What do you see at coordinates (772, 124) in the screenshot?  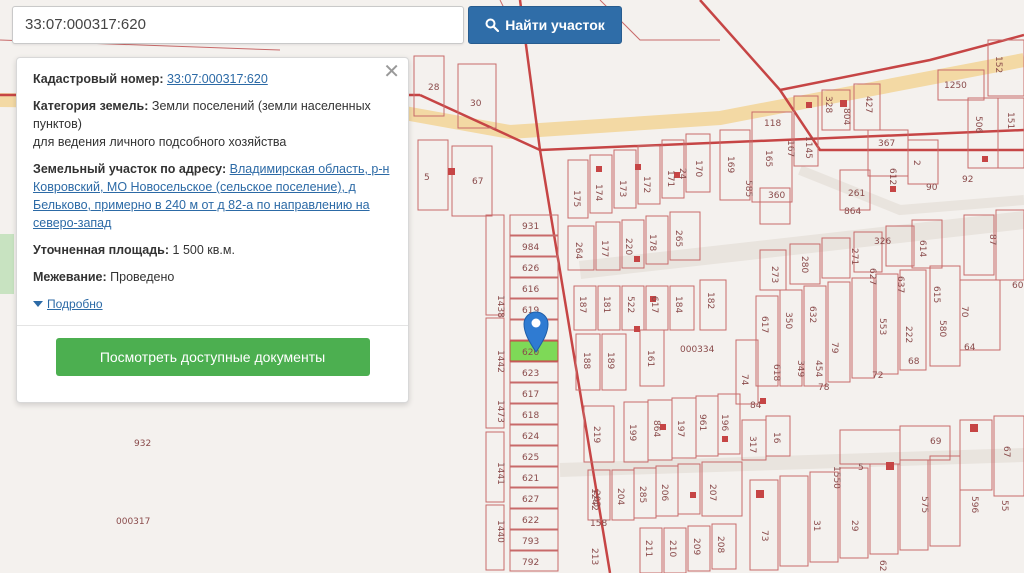 I see `parcel-label: 118` at bounding box center [772, 124].